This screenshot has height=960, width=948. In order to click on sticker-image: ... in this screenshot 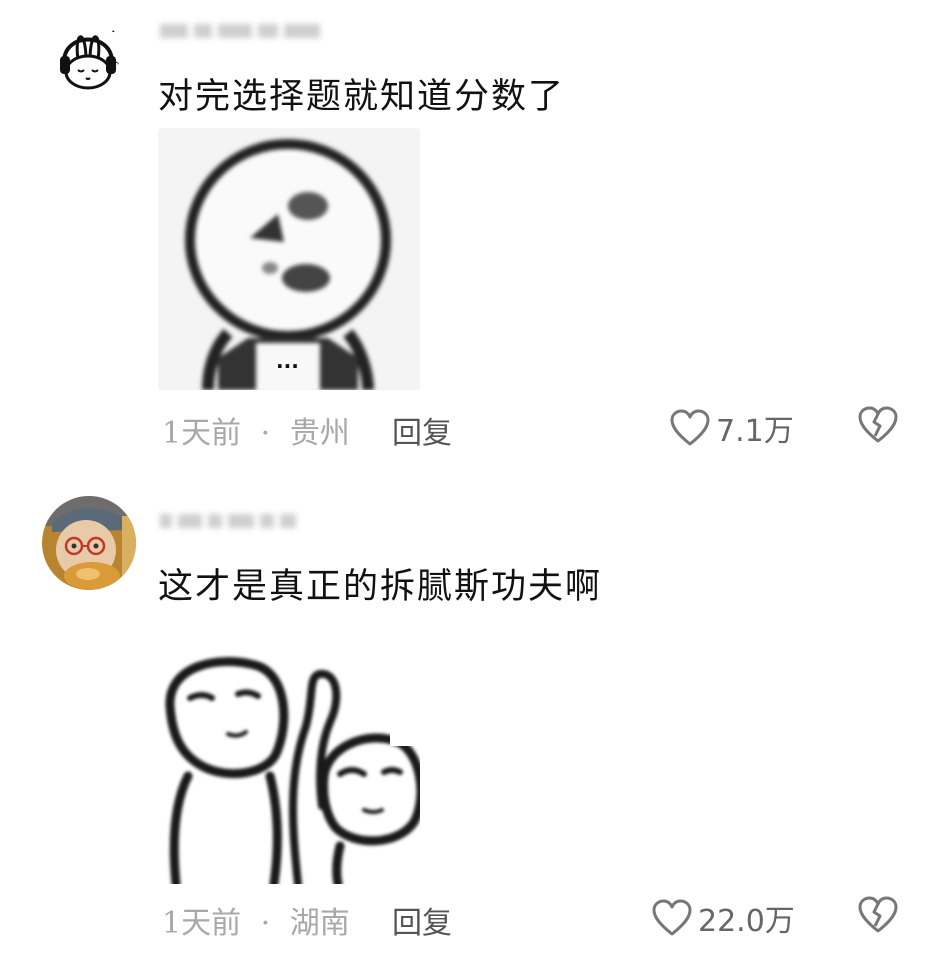, I will do `click(289, 259)`.